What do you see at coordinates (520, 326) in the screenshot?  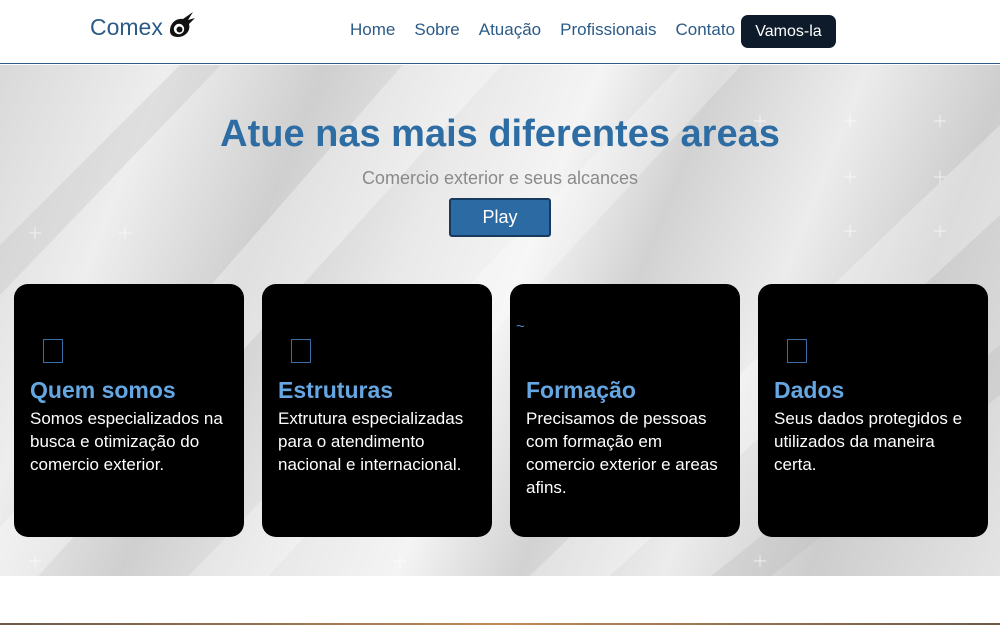 I see `tilde-icon: ~` at bounding box center [520, 326].